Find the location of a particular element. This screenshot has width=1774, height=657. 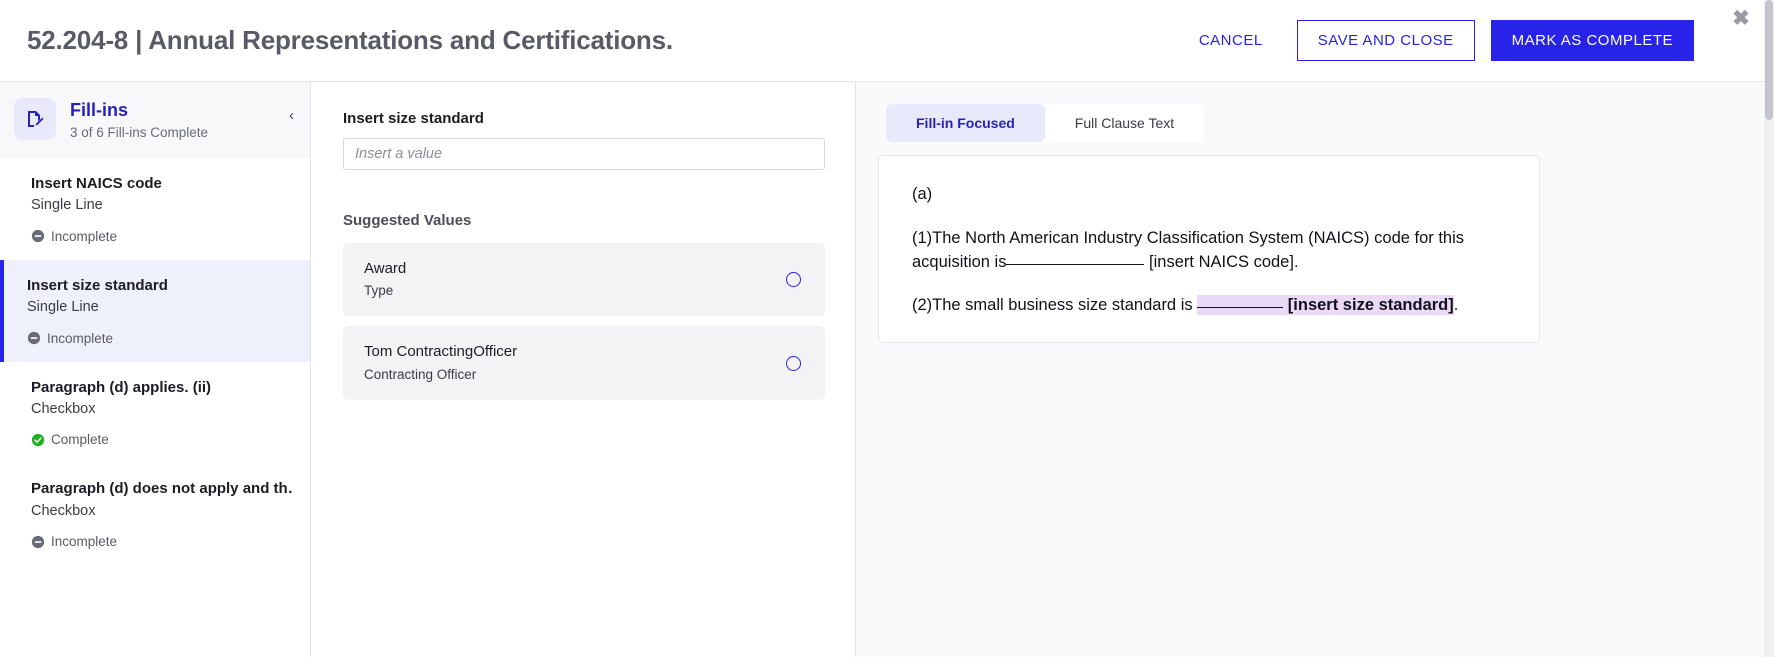

size-standard-highlight: [insert size standard] is located at coordinates (1325, 305).